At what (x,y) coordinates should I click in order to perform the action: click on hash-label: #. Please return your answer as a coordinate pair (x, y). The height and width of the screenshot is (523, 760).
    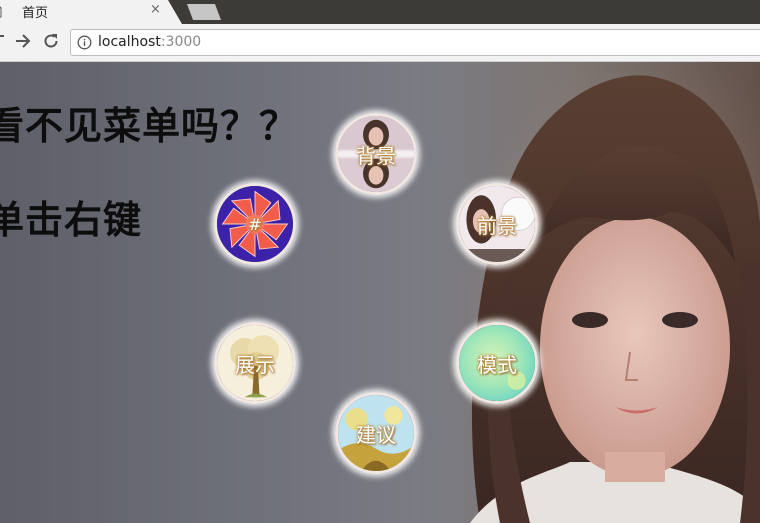
    Looking at the image, I should click on (255, 224).